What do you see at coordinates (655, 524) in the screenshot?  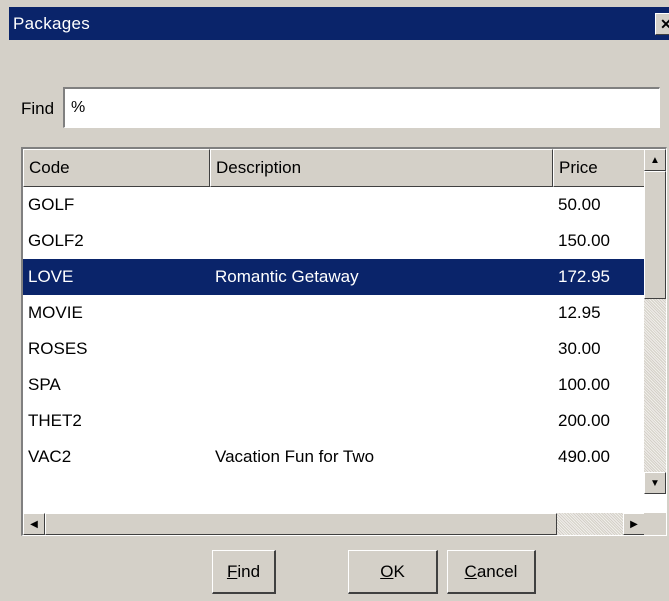 I see `scrollbar-corner` at bounding box center [655, 524].